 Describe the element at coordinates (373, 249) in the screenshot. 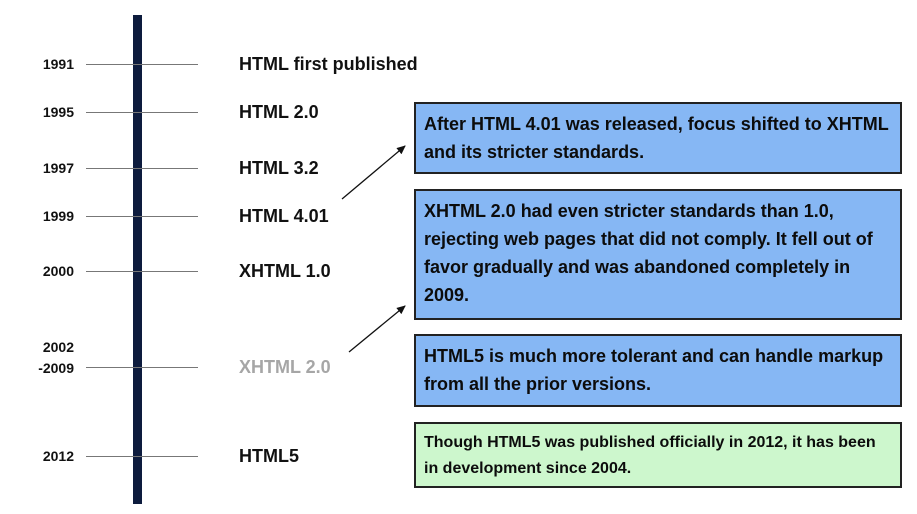

I see `connector-arrows` at that location.